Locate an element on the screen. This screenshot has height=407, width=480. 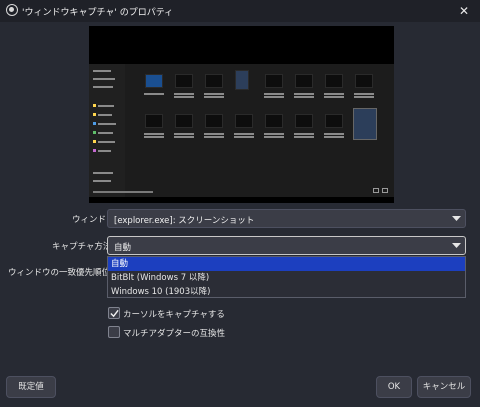
title-bar: 'ウィンドウキャプチャ' のプロパティ ✕ is located at coordinates (240, 11).